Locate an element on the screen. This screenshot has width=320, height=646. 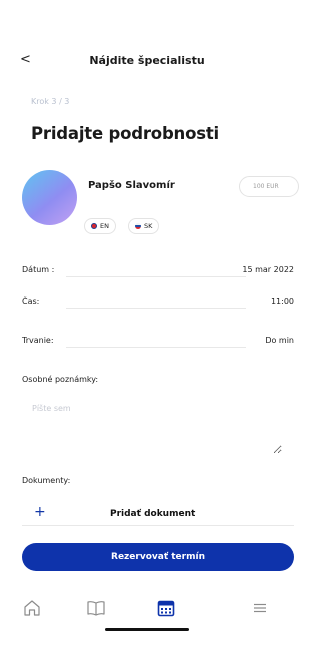
time-row: Čas: 11:00 is located at coordinates (158, 304).